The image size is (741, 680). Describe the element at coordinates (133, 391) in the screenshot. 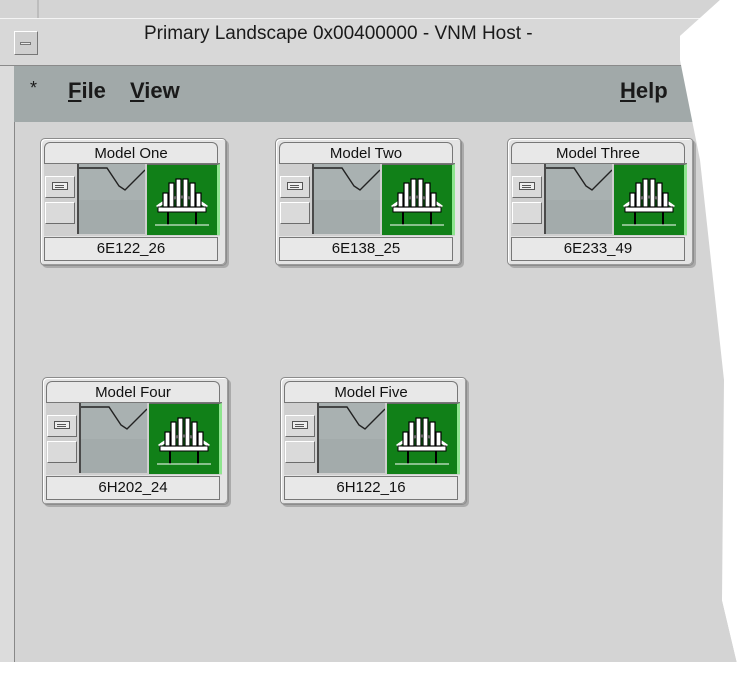

I see `model-name: Model Four` at that location.